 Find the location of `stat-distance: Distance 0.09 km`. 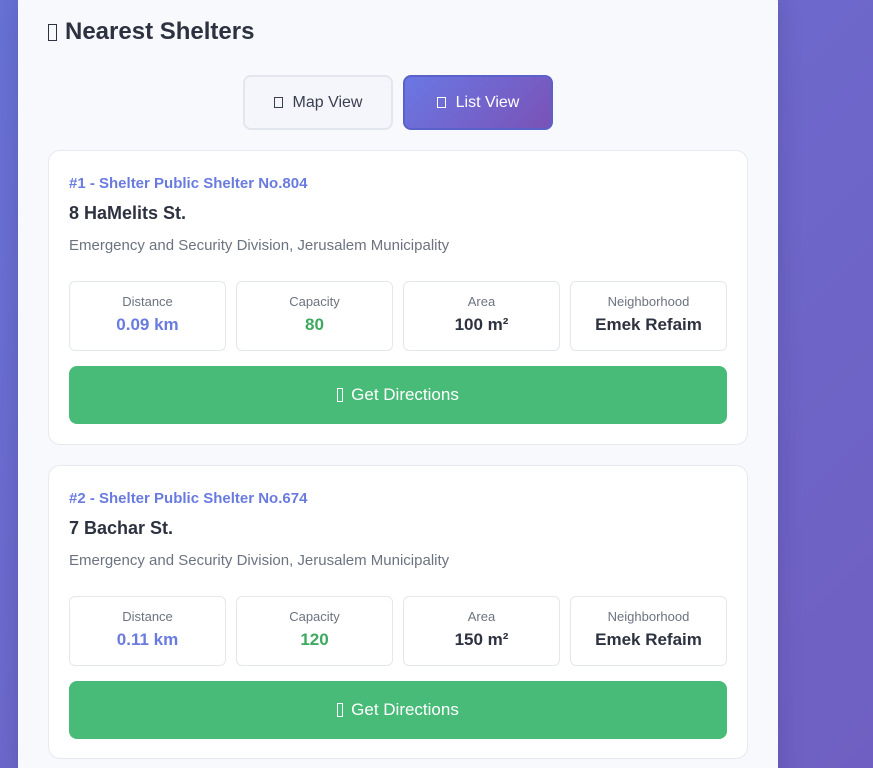

stat-distance: Distance 0.09 km is located at coordinates (147, 316).